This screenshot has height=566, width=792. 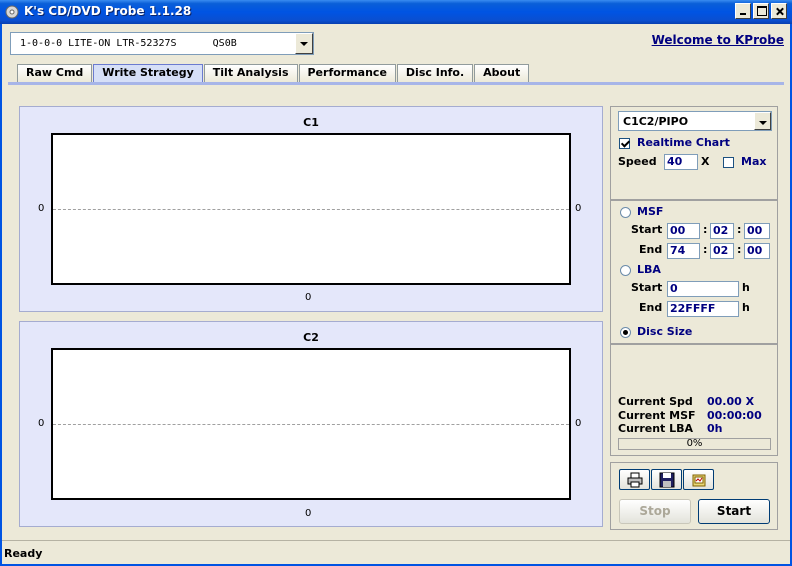 What do you see at coordinates (625, 270) in the screenshot?
I see `lba-radio` at bounding box center [625, 270].